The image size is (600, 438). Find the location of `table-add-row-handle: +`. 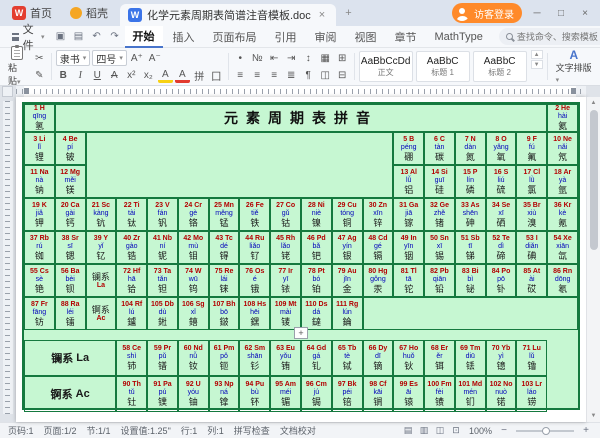

table-add-row-handle: + is located at coordinates (301, 333).